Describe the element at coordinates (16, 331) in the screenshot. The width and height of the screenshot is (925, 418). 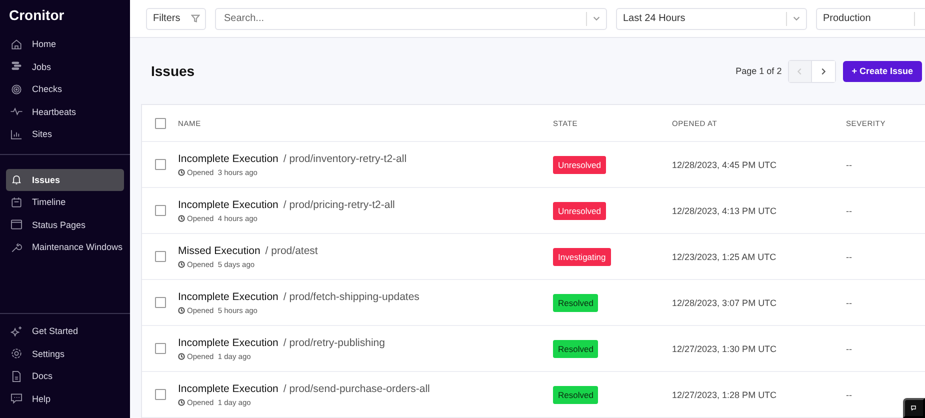
I see `sparkle-icon` at that location.